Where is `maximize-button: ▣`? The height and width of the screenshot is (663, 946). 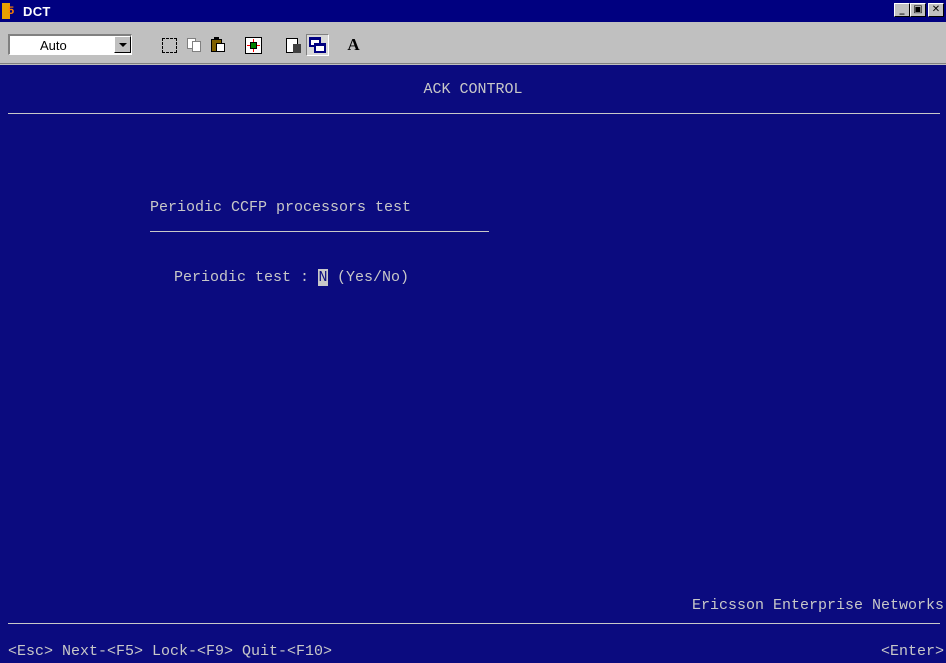
maximize-button: ▣ is located at coordinates (918, 10).